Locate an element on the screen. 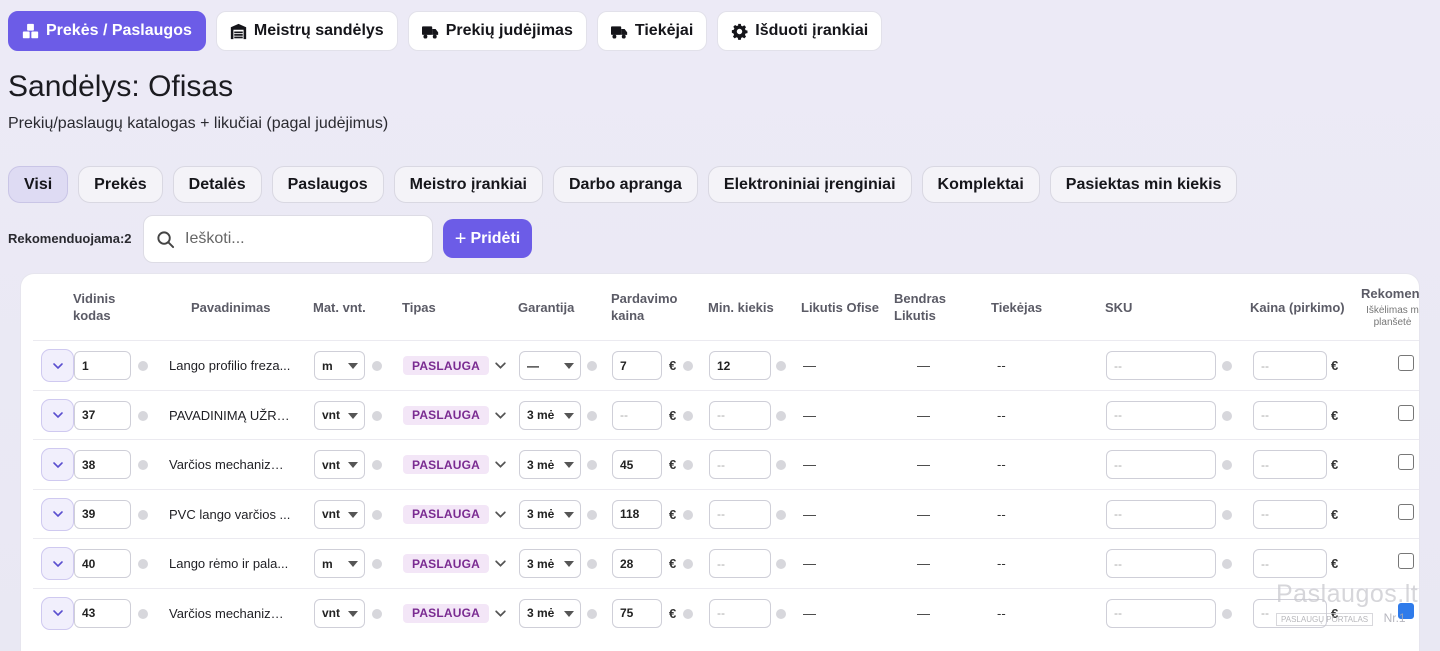  nav-suppliers: Tiekėjai is located at coordinates (652, 31).